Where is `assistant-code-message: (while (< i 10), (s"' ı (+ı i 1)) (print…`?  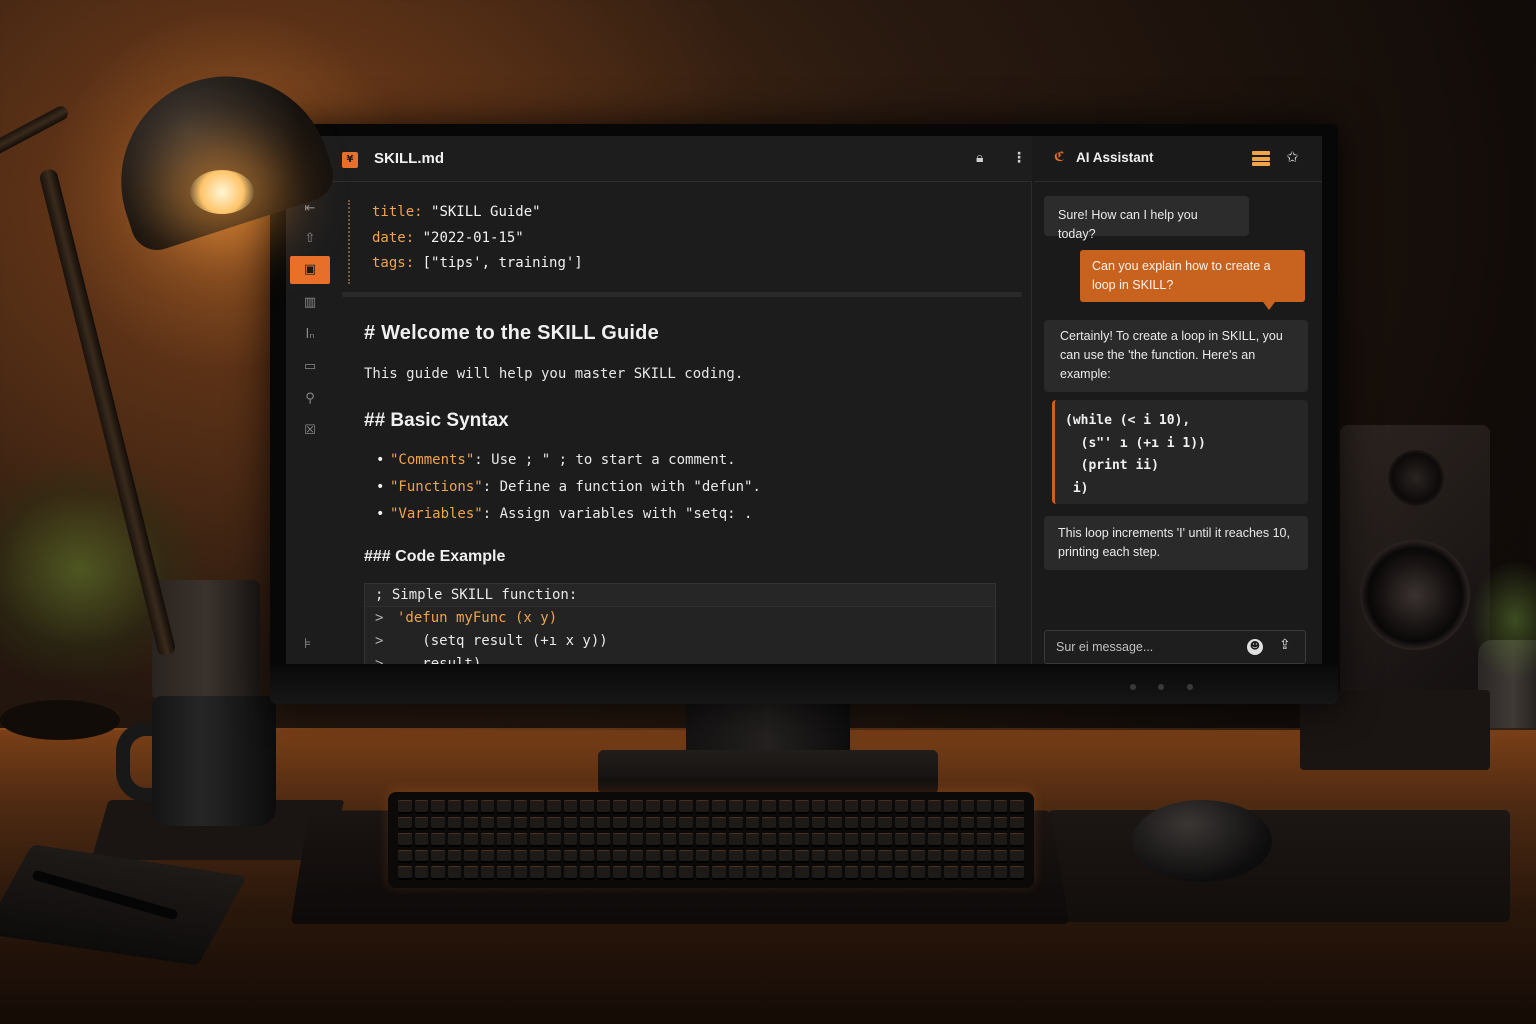 assistant-code-message: (while (< i 10), (s"' ı (+ı i 1)) (print… is located at coordinates (1180, 452).